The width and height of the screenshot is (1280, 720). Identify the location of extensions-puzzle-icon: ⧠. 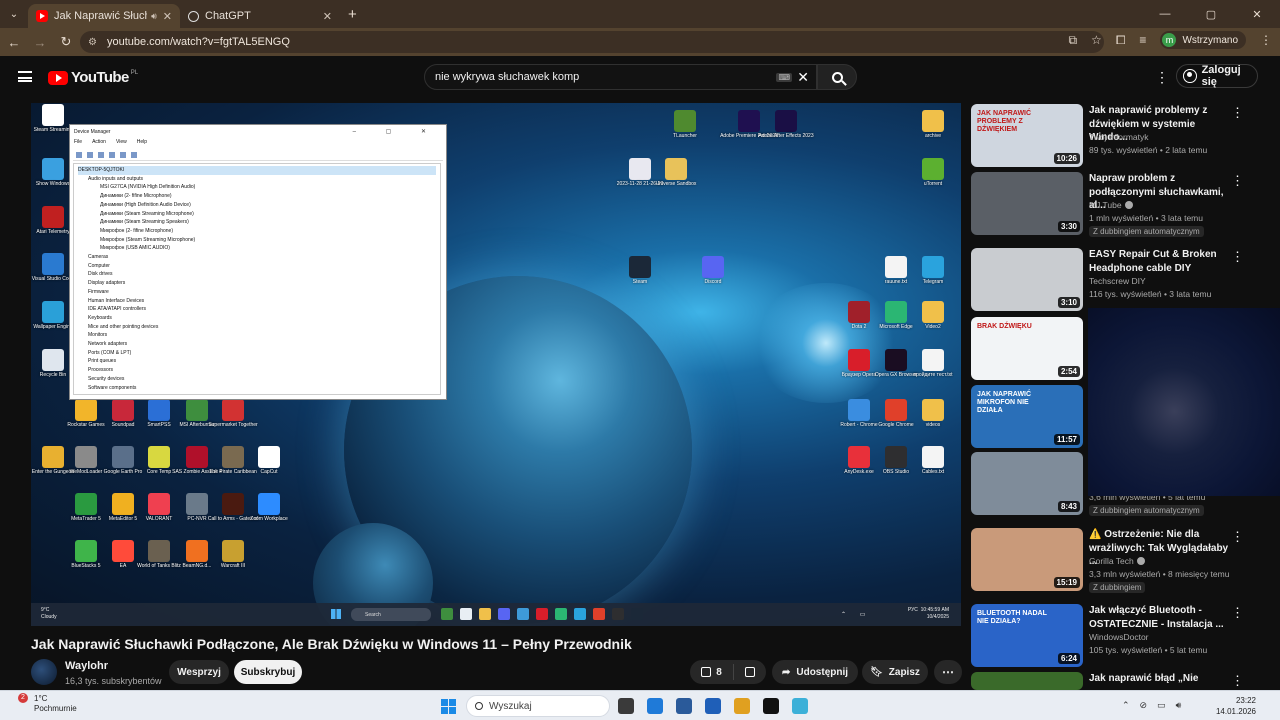
(1121, 40).